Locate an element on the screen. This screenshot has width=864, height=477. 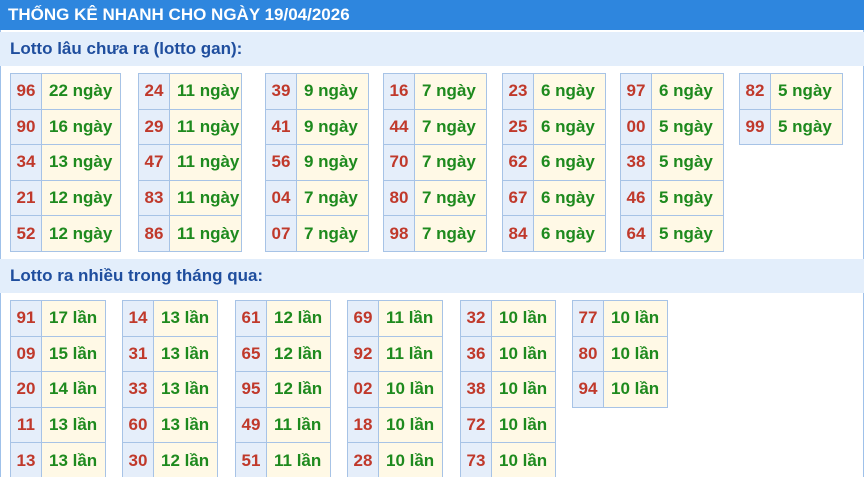
lotto-number: 95 is located at coordinates (251, 389).